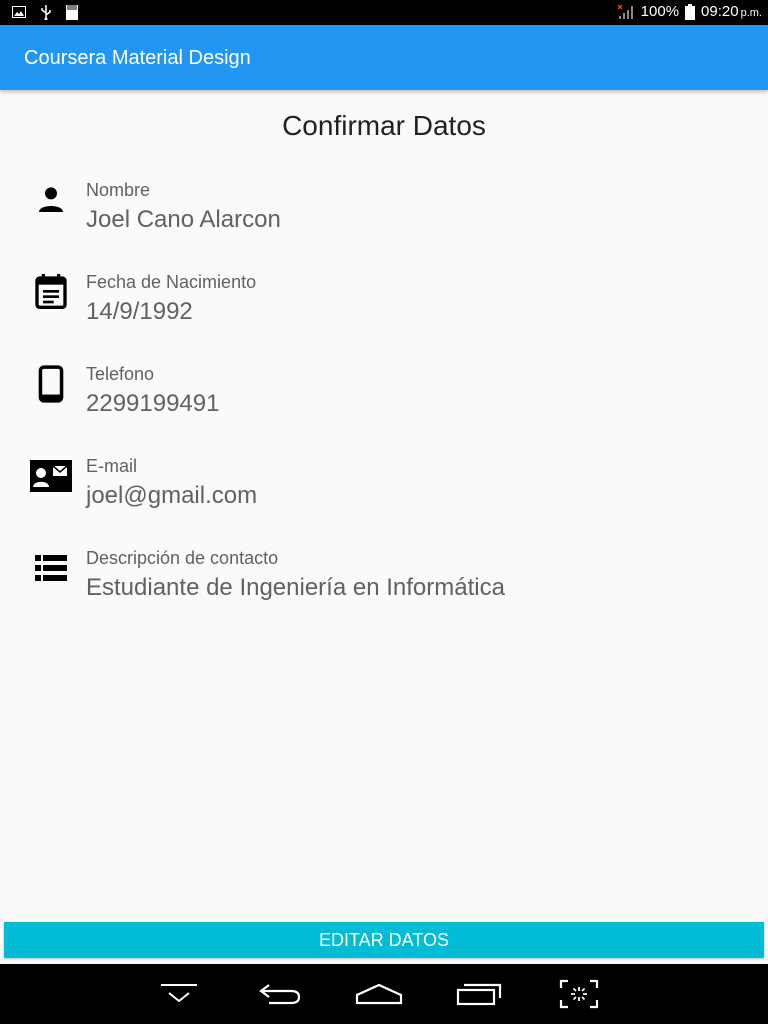 This screenshot has height=1024, width=768. I want to click on status-bar: 100% 09:20 p.m., so click(384, 12).